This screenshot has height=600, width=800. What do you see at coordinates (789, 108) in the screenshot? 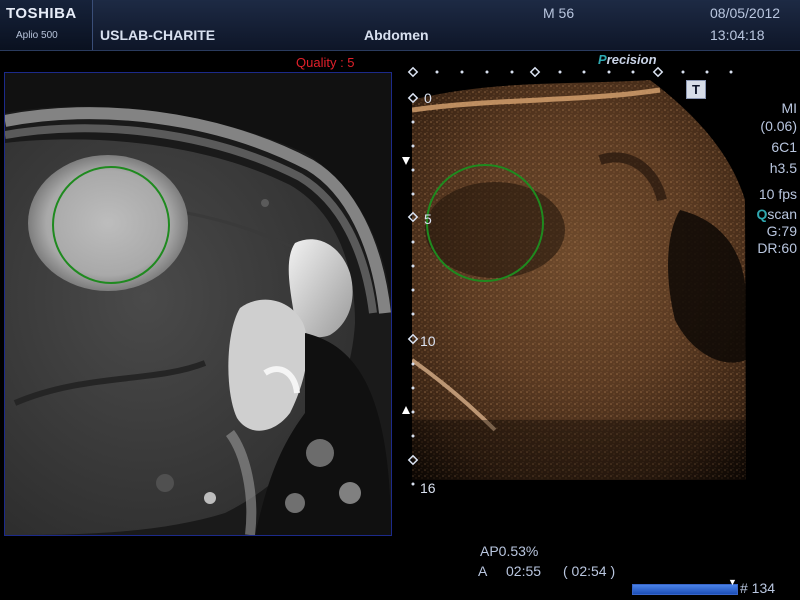
I see `mi-label: MI` at bounding box center [789, 108].